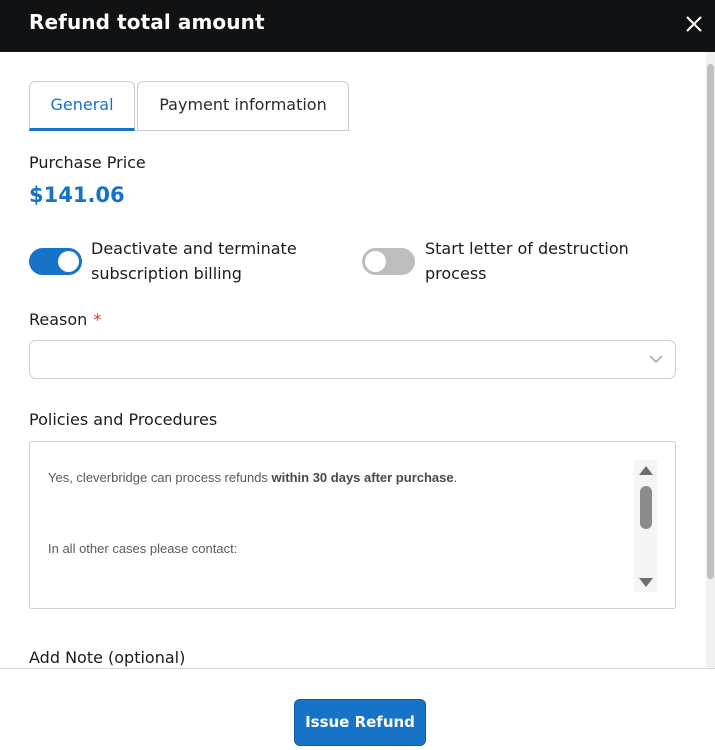 This screenshot has width=715, height=750. I want to click on scroll-up-arrow-icon, so click(646, 470).